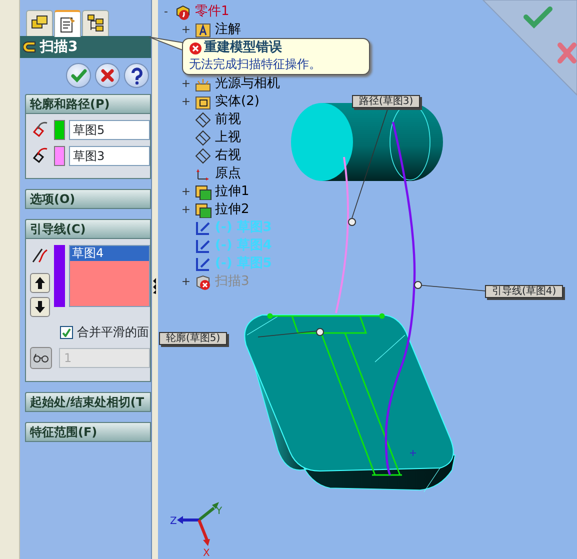 The height and width of the screenshot is (559, 577). What do you see at coordinates (219, 511) in the screenshot?
I see `axis-label: Y` at bounding box center [219, 511].